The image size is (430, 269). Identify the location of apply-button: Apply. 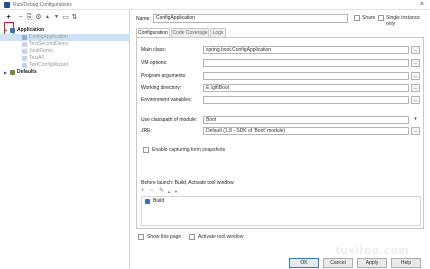
(372, 263).